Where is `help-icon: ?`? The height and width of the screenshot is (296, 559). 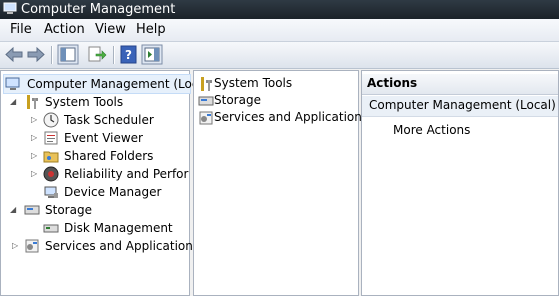
help-icon: ? is located at coordinates (129, 54).